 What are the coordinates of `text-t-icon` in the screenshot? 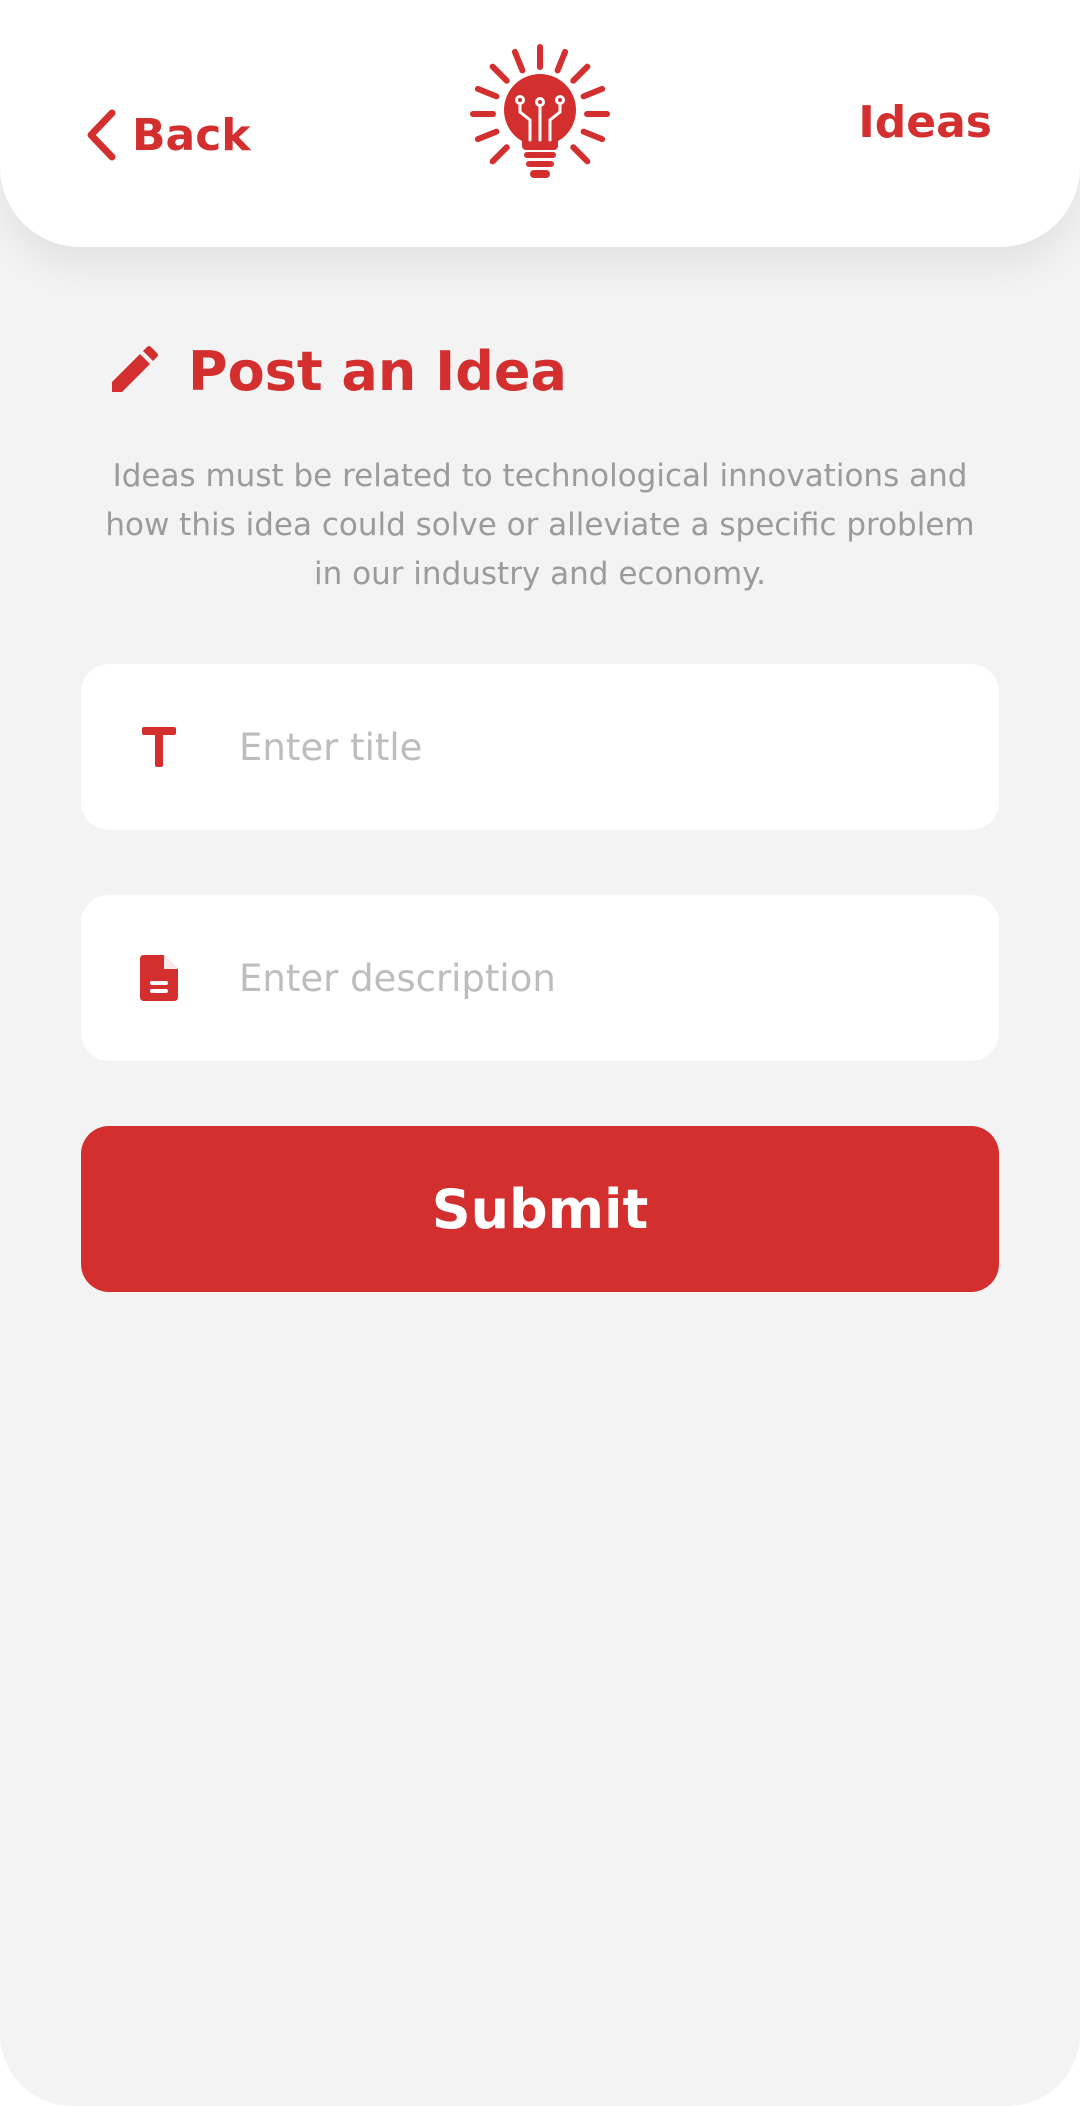 It's located at (159, 747).